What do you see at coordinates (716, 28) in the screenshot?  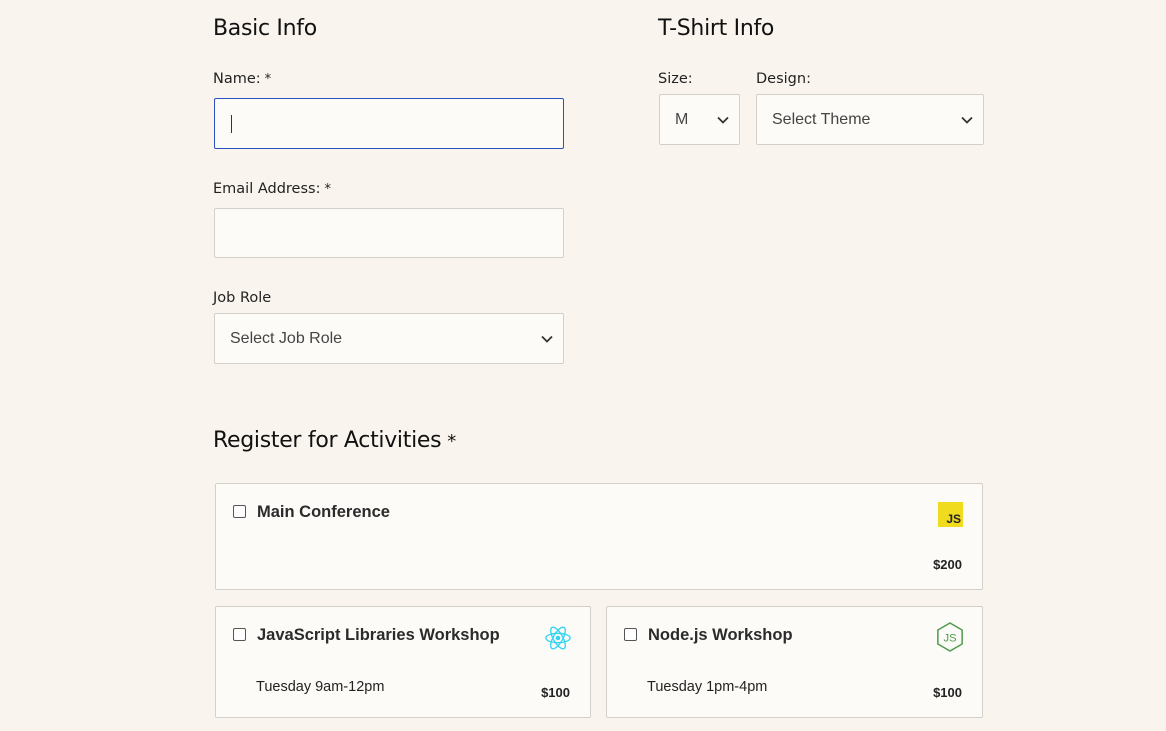 I see `tshirt-info-heading: T-Shirt Info` at bounding box center [716, 28].